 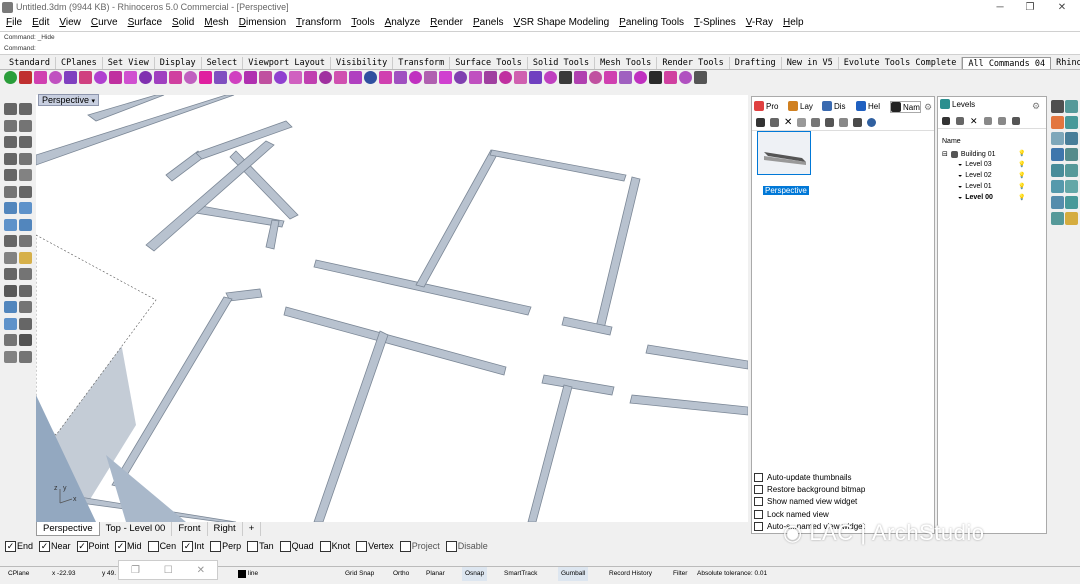 What do you see at coordinates (466, 546) in the screenshot?
I see `osnap-disable: Disable` at bounding box center [466, 546].